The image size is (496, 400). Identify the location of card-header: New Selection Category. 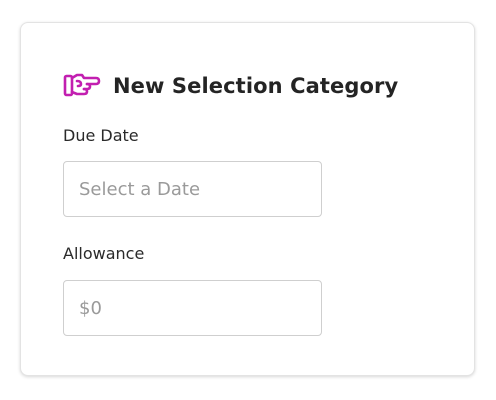
(230, 86).